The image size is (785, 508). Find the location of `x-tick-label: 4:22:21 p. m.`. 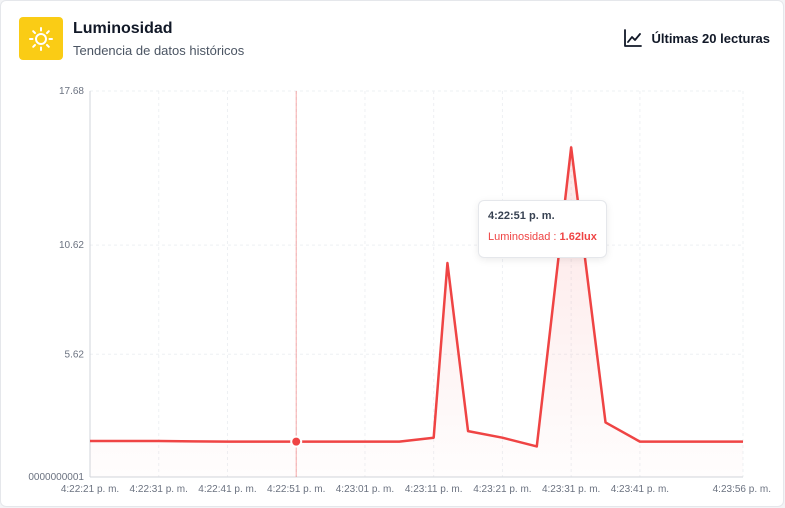

x-tick-label: 4:22:21 p. m. is located at coordinates (90, 489).